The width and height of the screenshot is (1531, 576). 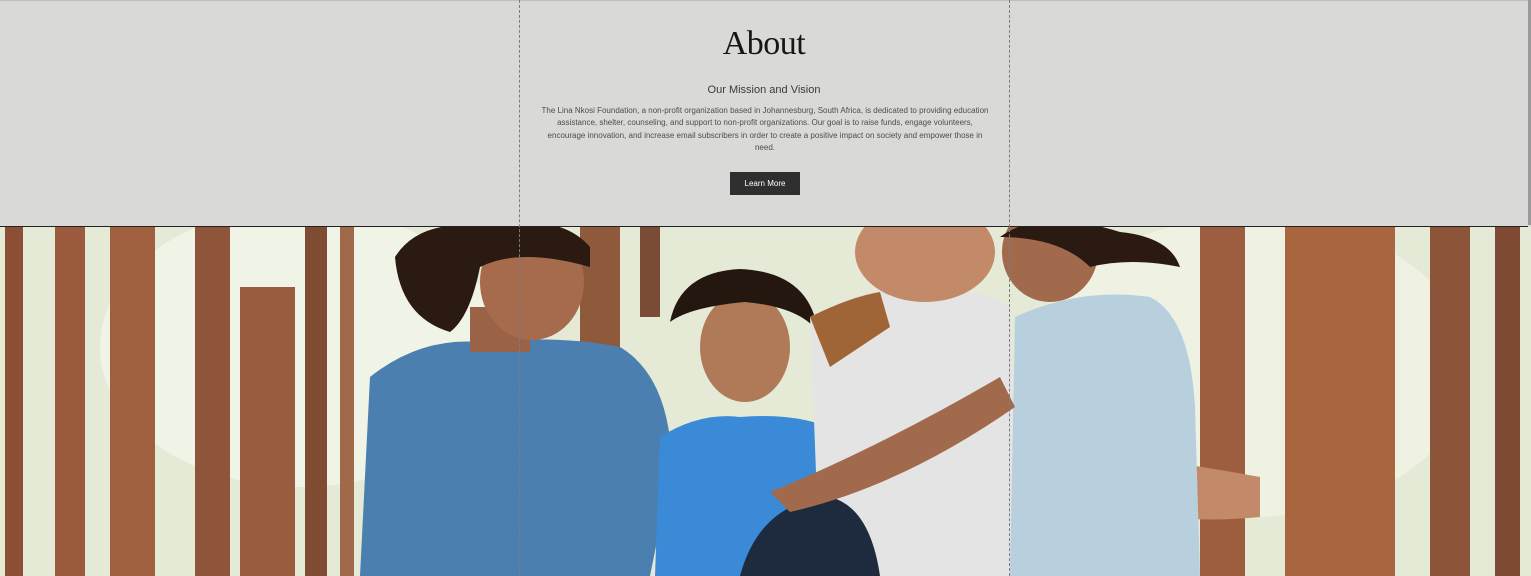 I want to click on page-title: About, so click(x=764, y=43).